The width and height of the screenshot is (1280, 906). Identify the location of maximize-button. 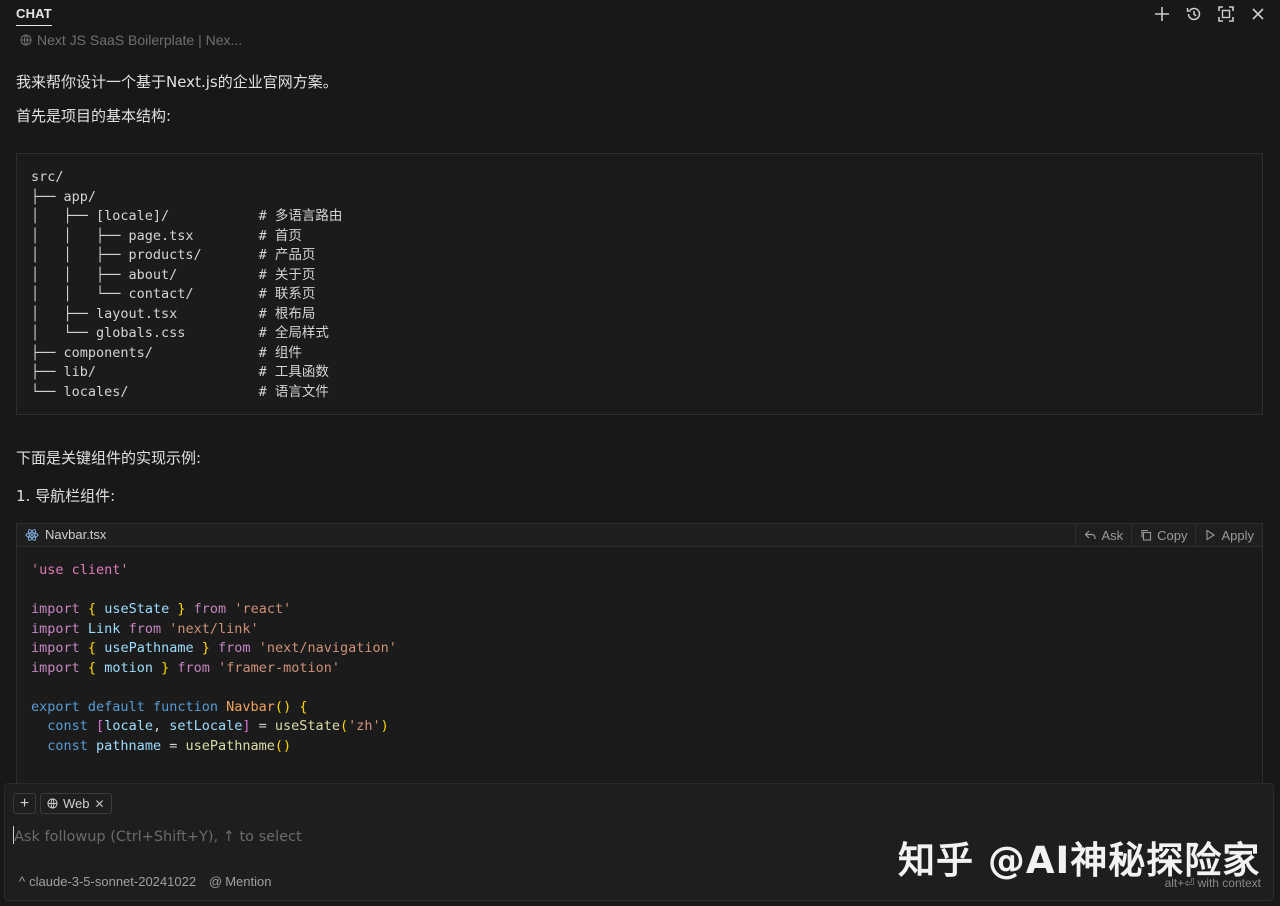
(1226, 14).